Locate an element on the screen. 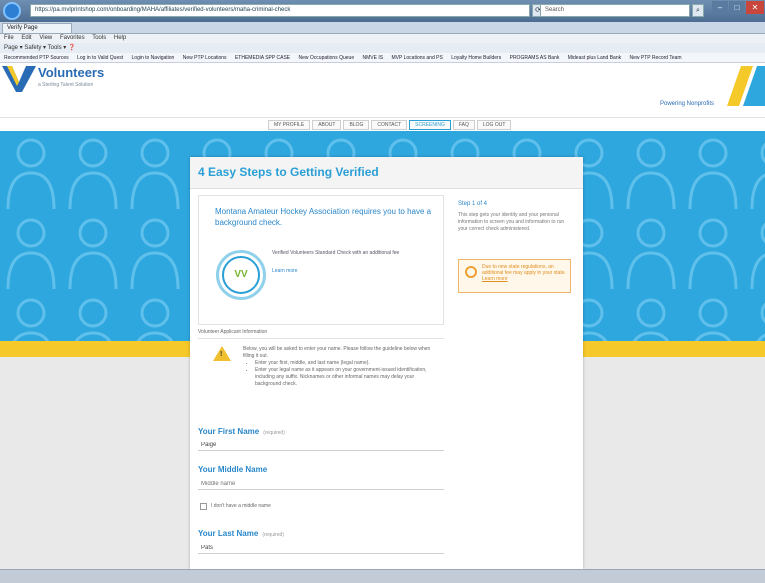  first-name-label: Your First Name (required) is located at coordinates (241, 431).